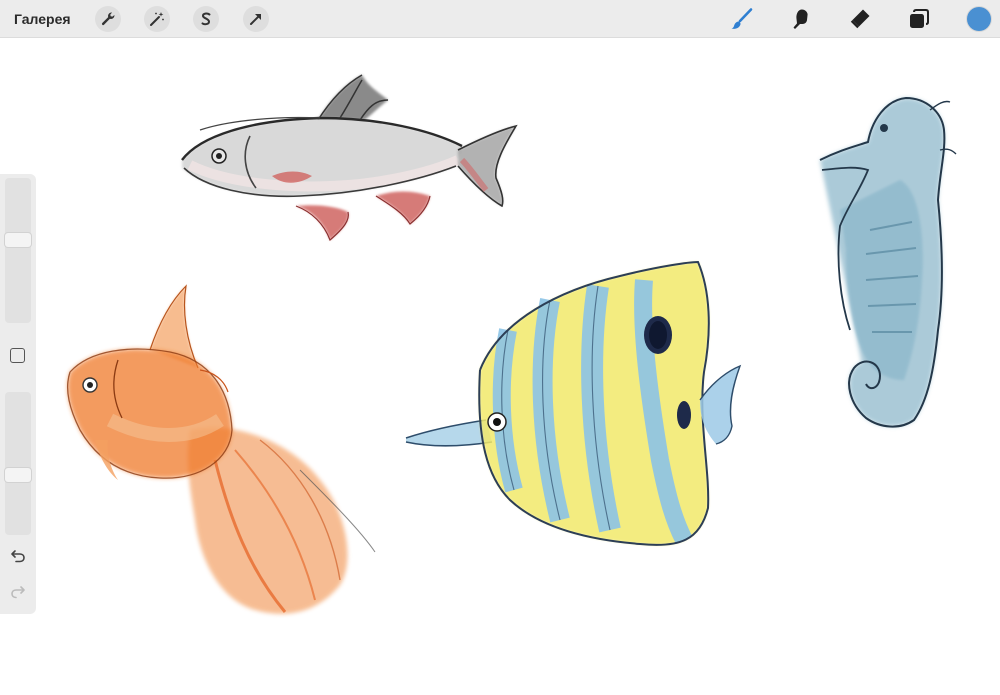 This screenshot has width=1000, height=695. I want to click on left-sidebar, so click(18, 394).